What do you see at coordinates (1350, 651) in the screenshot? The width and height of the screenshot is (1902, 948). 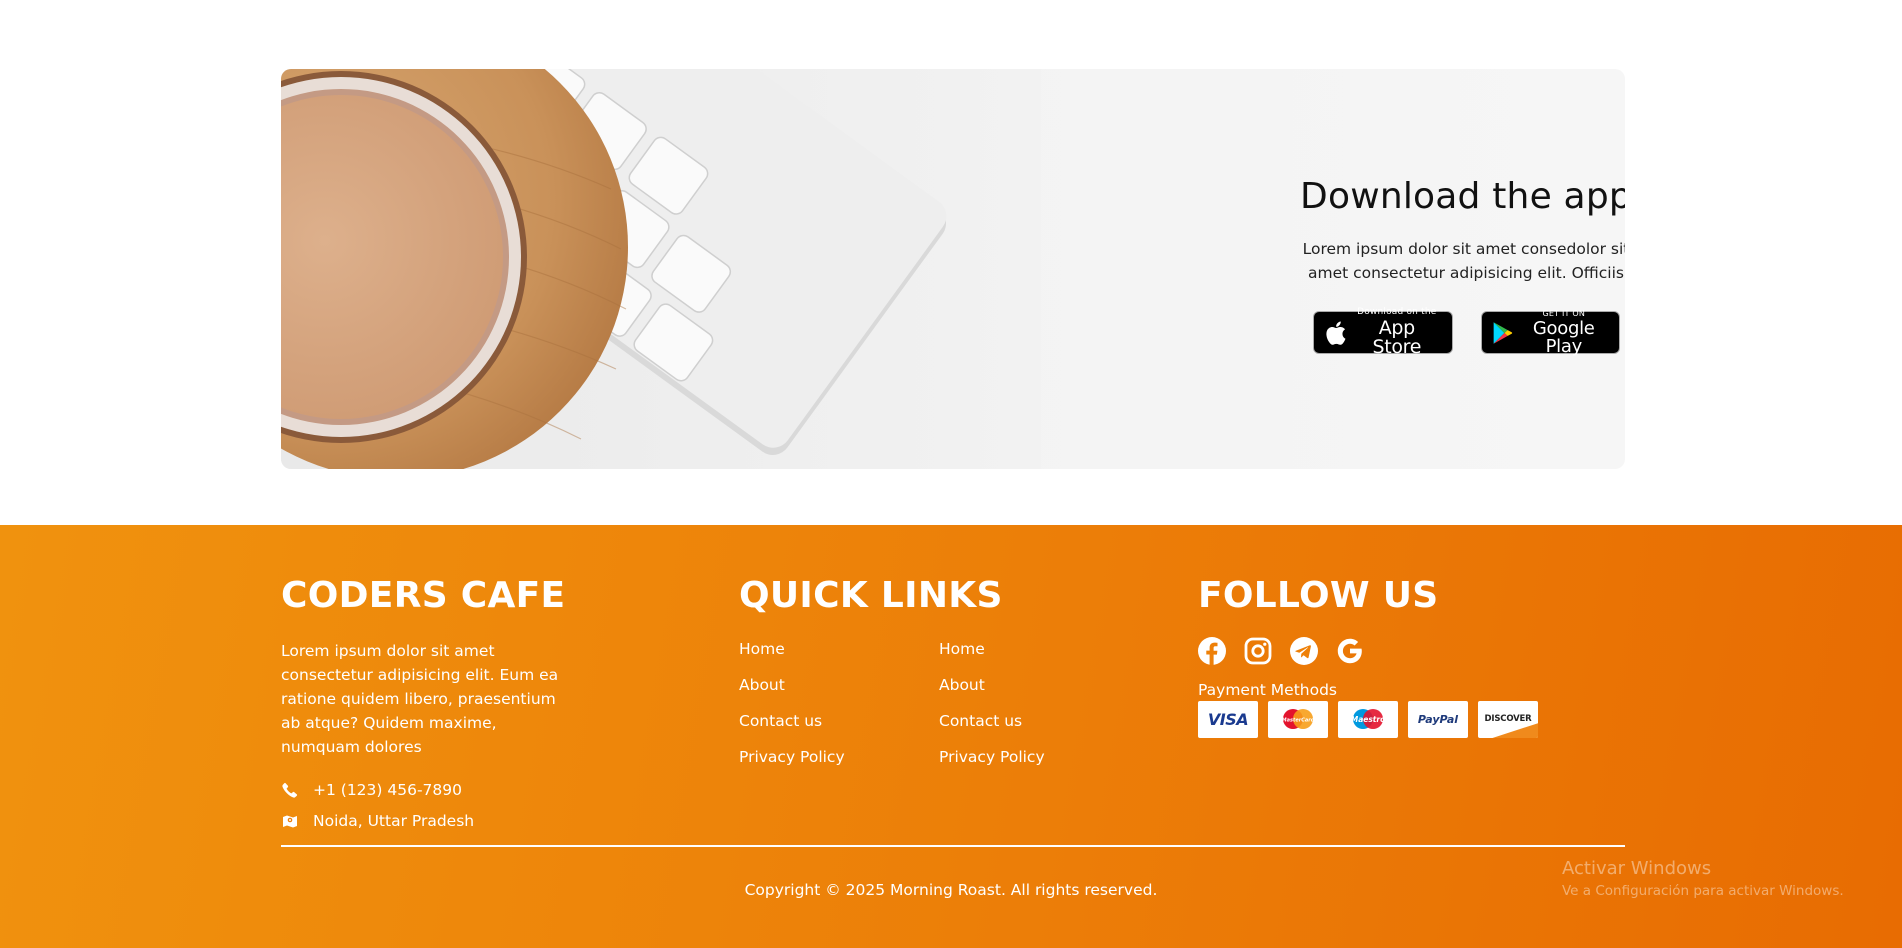 I see `google-icon` at bounding box center [1350, 651].